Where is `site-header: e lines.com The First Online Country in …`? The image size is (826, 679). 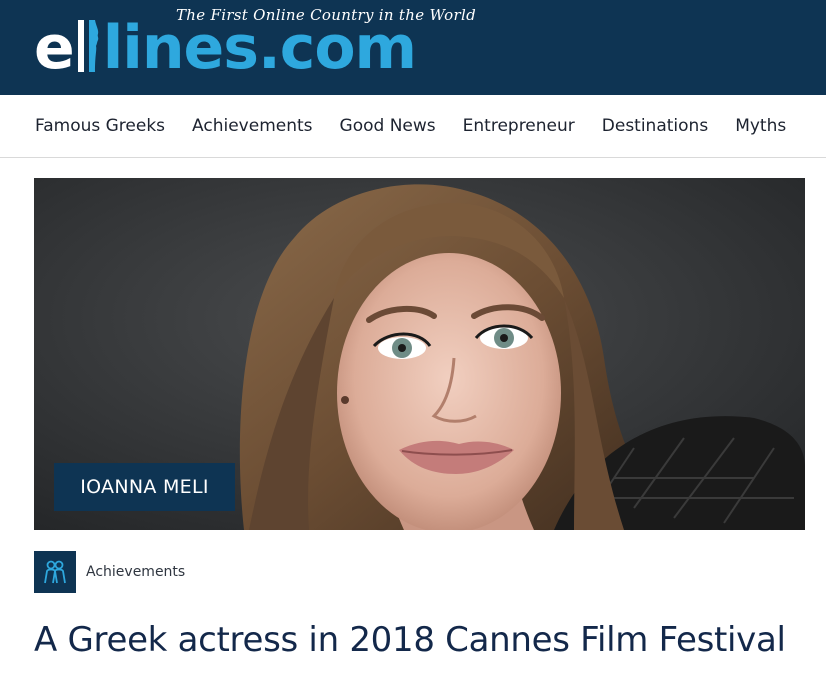 site-header: e lines.com The First Online Country in … is located at coordinates (413, 47).